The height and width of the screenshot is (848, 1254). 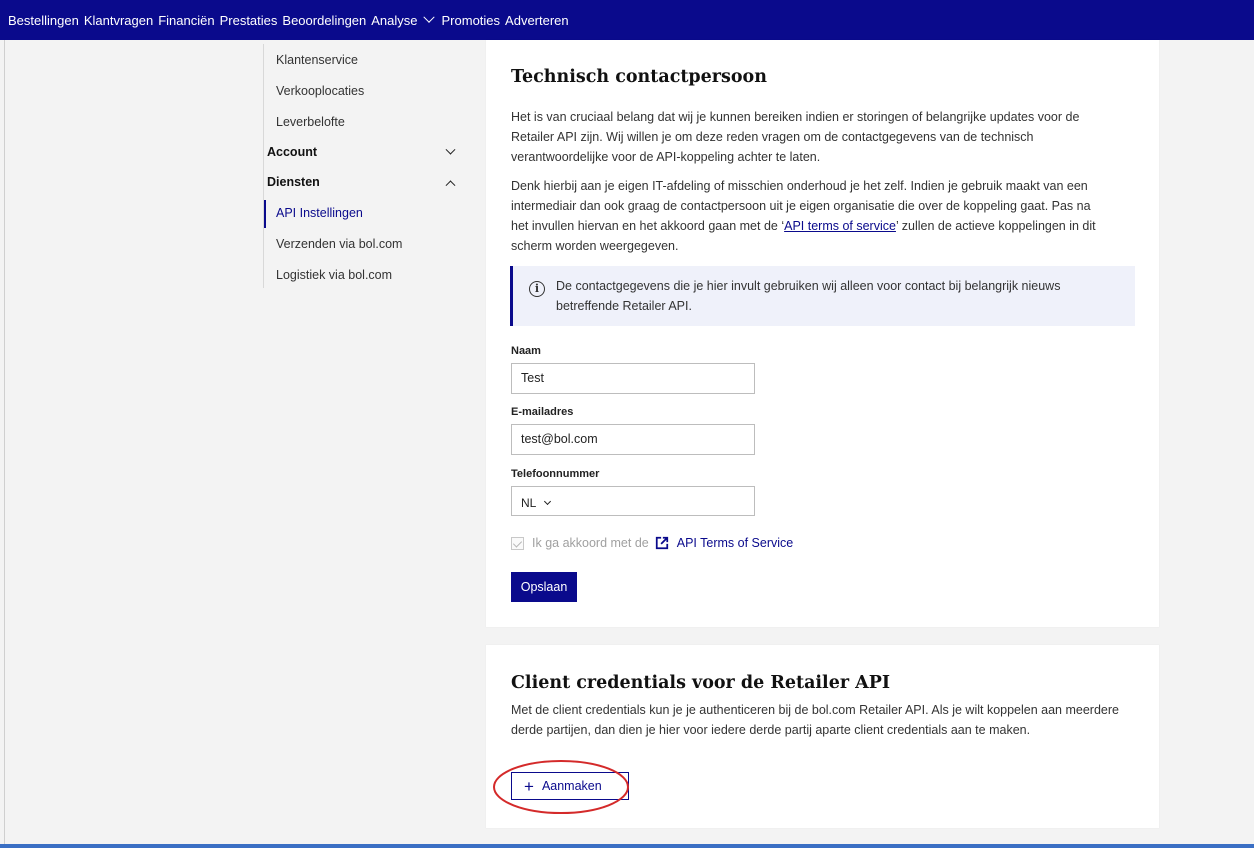 What do you see at coordinates (320, 91) in the screenshot?
I see `sidebar-item-verkooplocaties: Verkooplocaties` at bounding box center [320, 91].